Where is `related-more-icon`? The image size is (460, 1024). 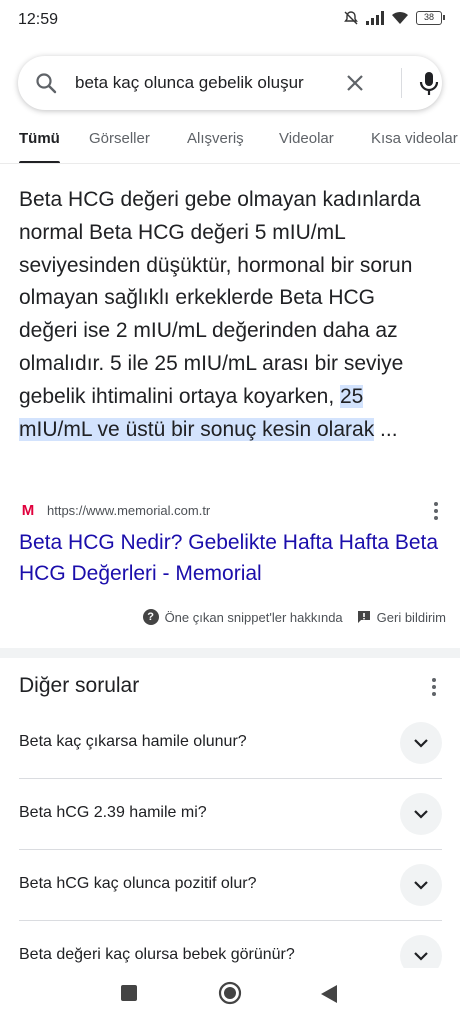
related-more-icon is located at coordinates (434, 688).